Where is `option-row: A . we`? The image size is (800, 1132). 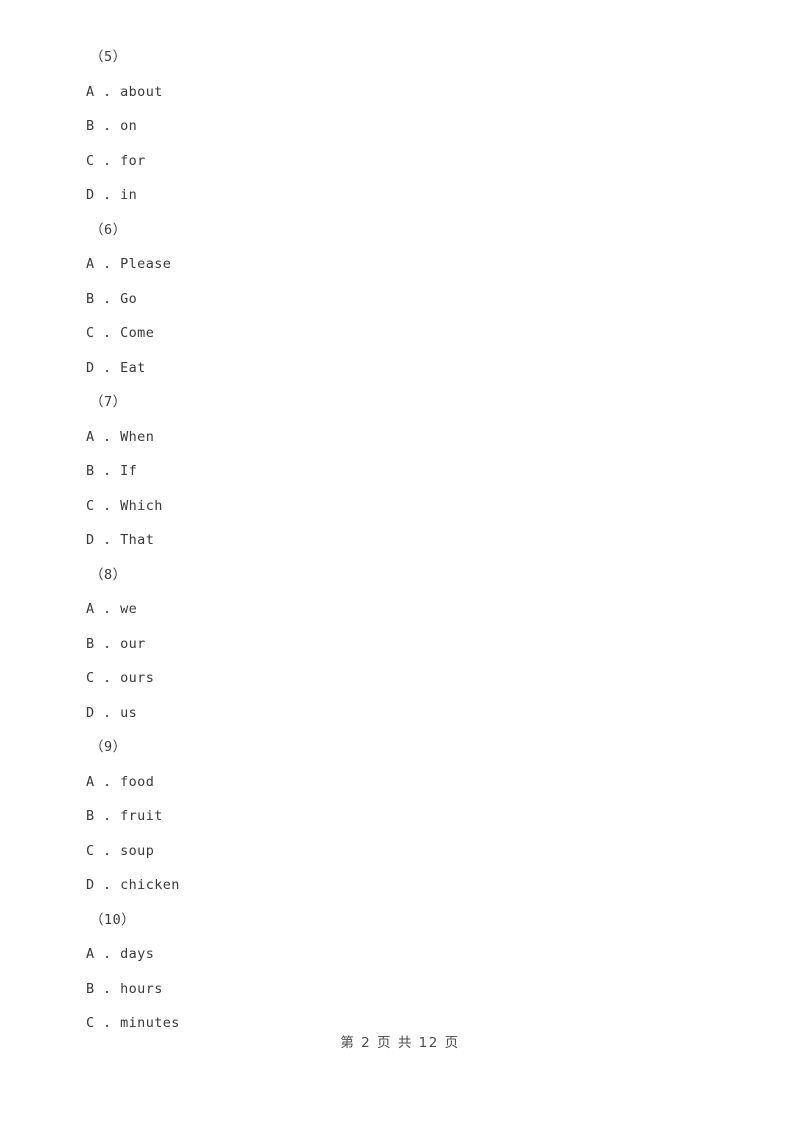 option-row: A . we is located at coordinates (406, 609).